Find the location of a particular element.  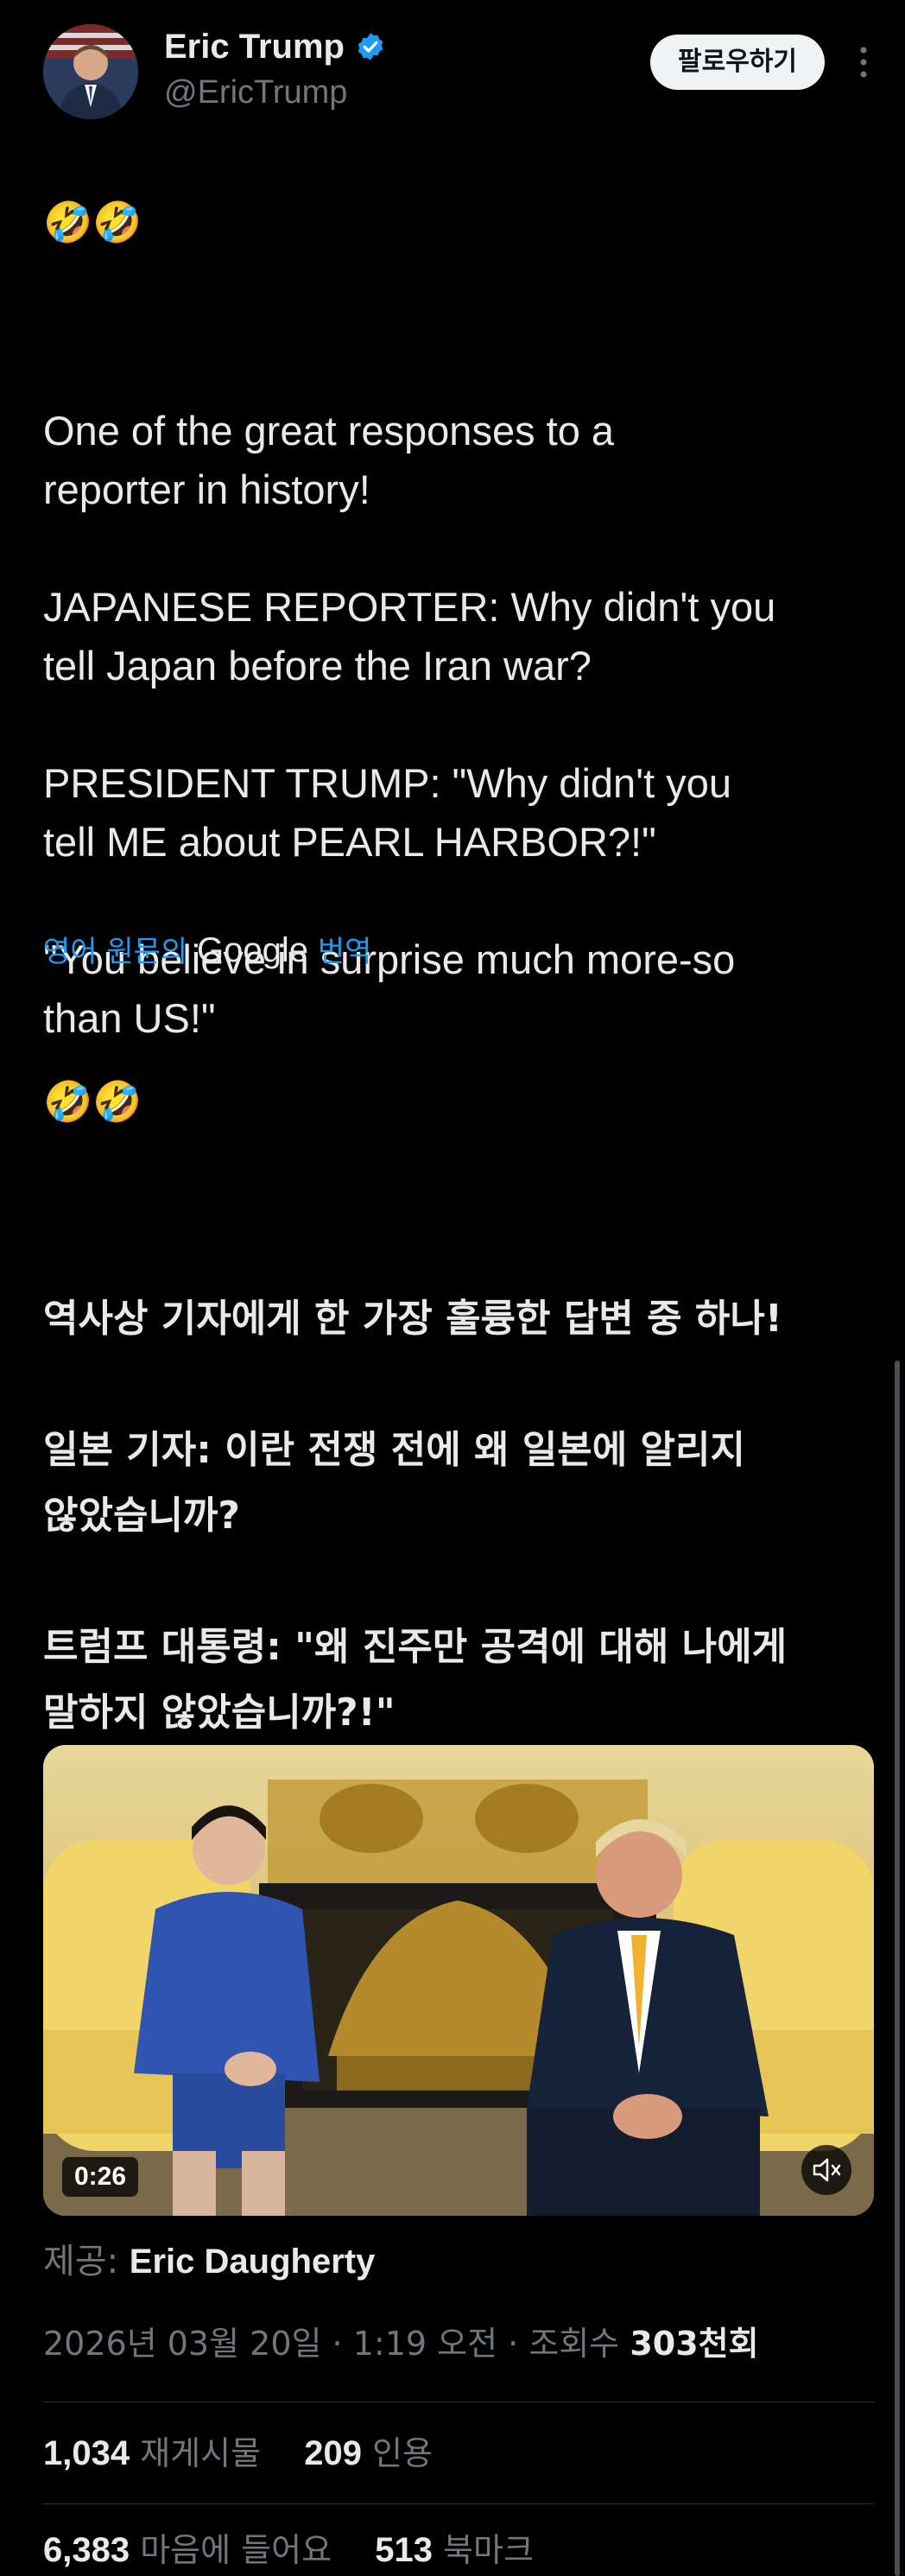

quotes-stat: 209 인용 is located at coordinates (369, 2453).